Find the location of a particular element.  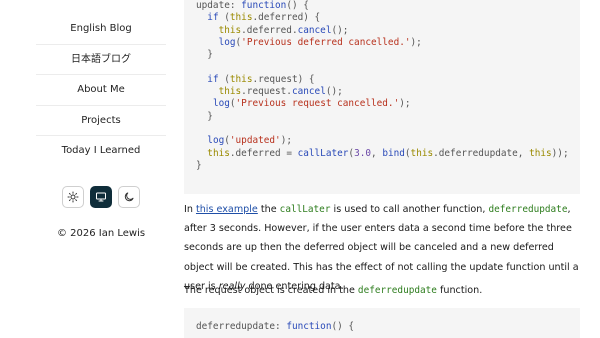

text-segment: In is located at coordinates (190, 209).